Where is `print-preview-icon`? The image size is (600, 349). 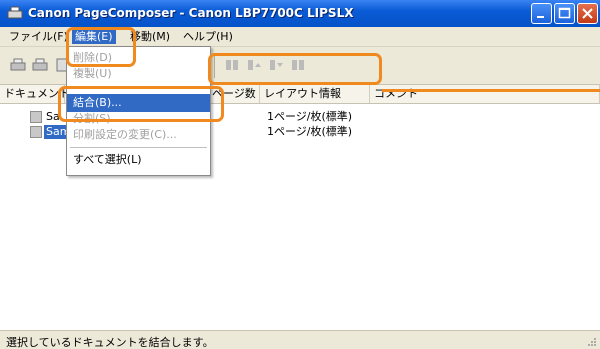 print-preview-icon is located at coordinates (40, 65).